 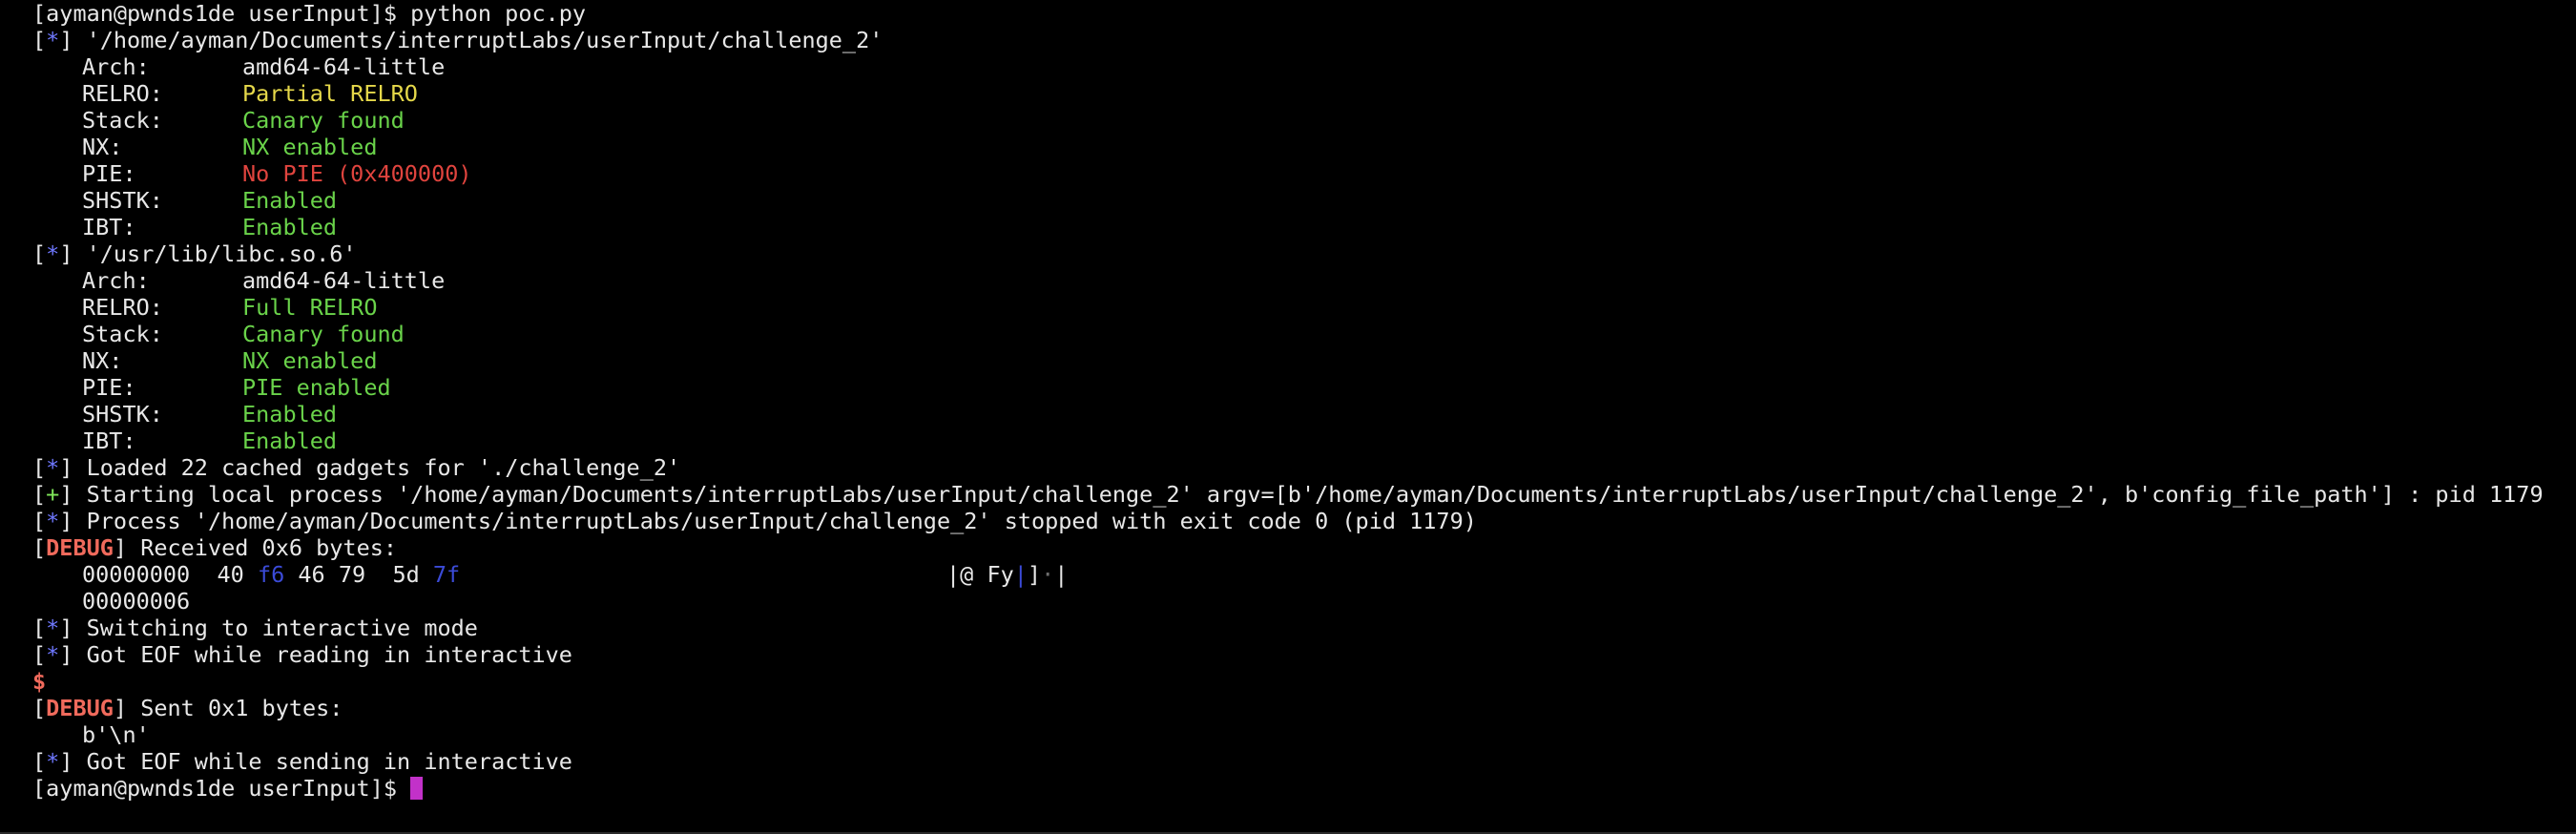 What do you see at coordinates (221, 788) in the screenshot?
I see `shell-prompt-text: [ayman@pwnds1de userInput]$` at bounding box center [221, 788].